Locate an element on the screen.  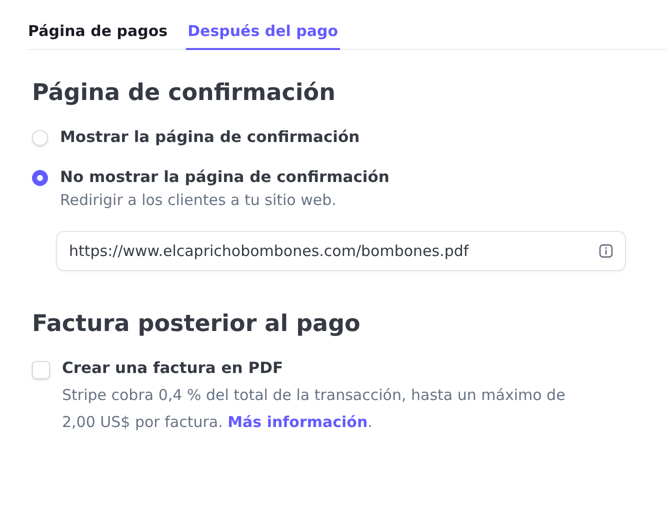
radio-button is located at coordinates (40, 178).